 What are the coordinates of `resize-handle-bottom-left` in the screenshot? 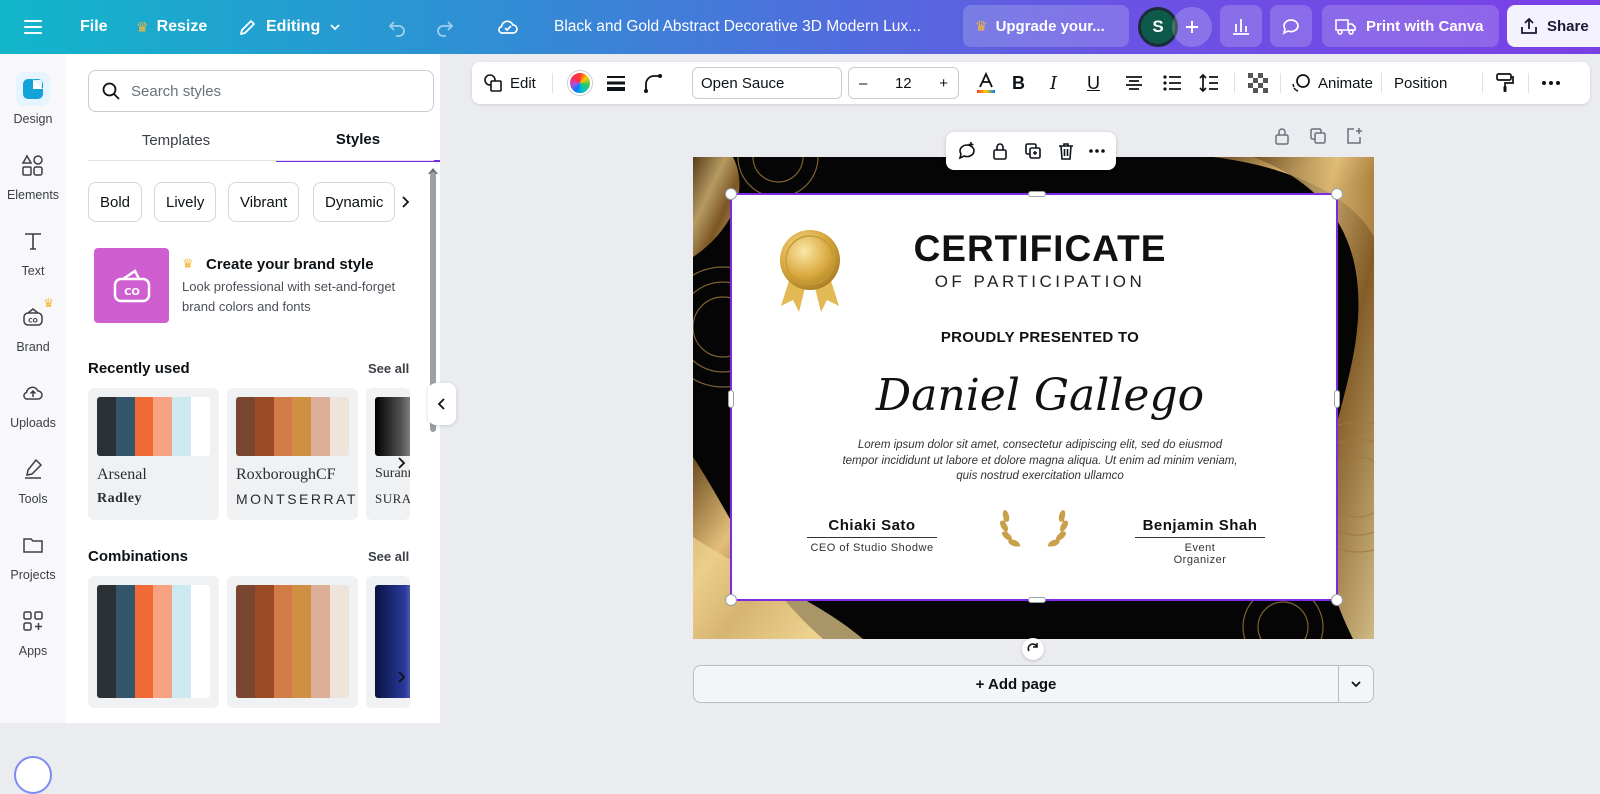 It's located at (731, 600).